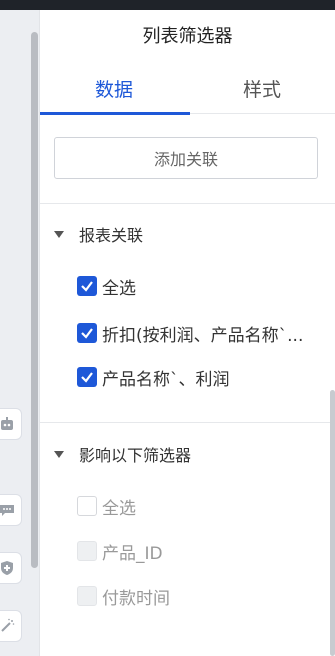 Image resolution: width=335 pixels, height=656 pixels. I want to click on checkbox-unchecked, so click(87, 506).